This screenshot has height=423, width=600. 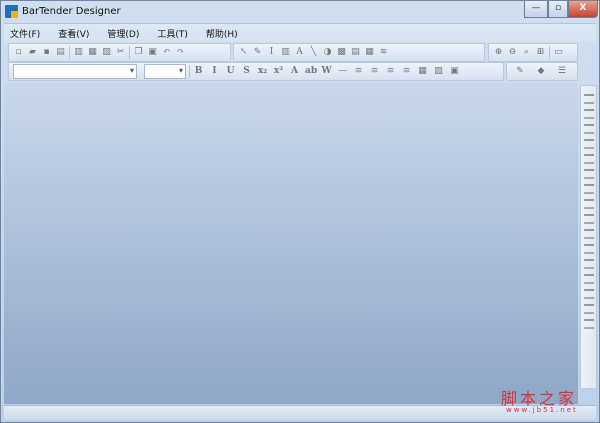 What do you see at coordinates (520, 71) in the screenshot?
I see `line-color-icon: ✎` at bounding box center [520, 71].